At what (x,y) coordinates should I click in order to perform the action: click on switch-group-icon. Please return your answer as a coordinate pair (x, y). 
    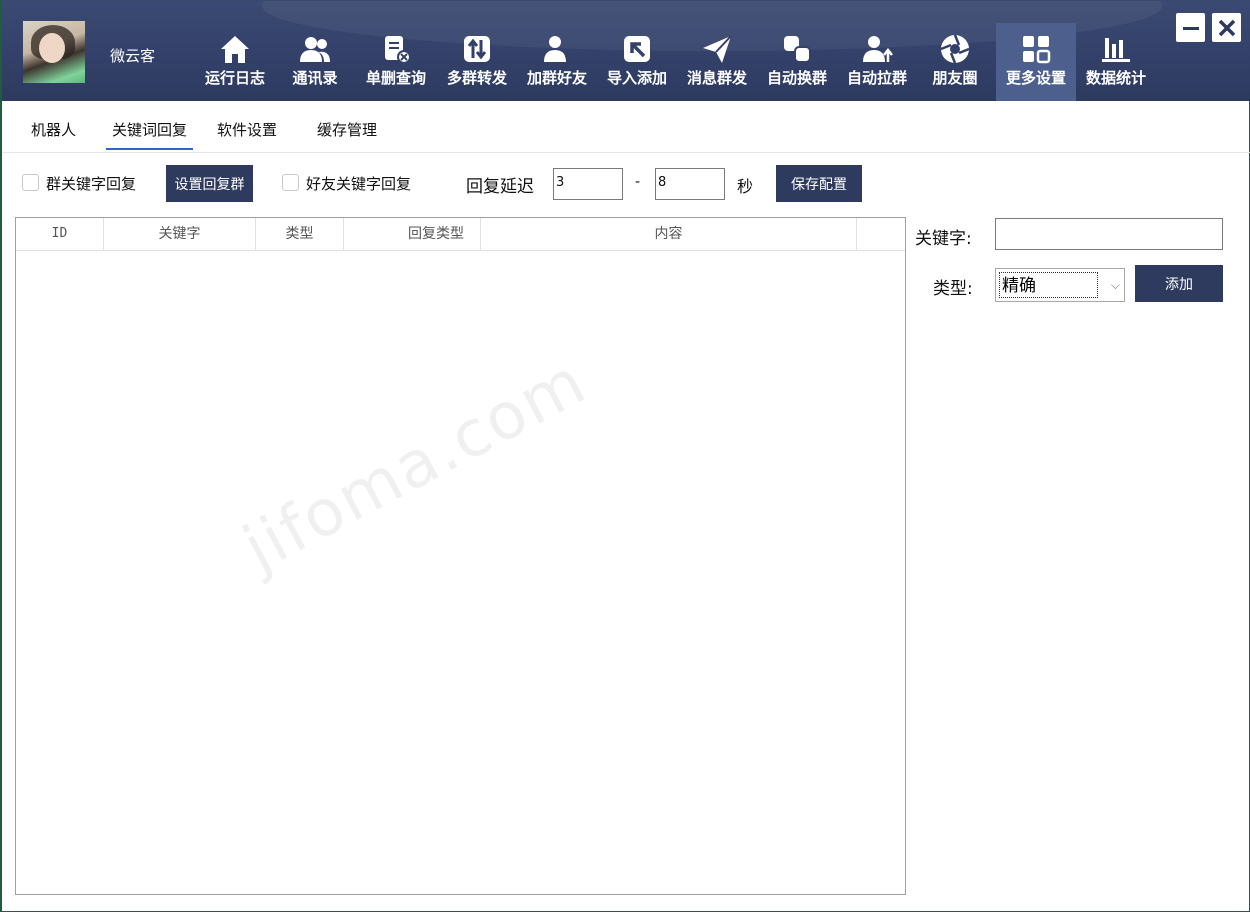
    Looking at the image, I should click on (797, 49).